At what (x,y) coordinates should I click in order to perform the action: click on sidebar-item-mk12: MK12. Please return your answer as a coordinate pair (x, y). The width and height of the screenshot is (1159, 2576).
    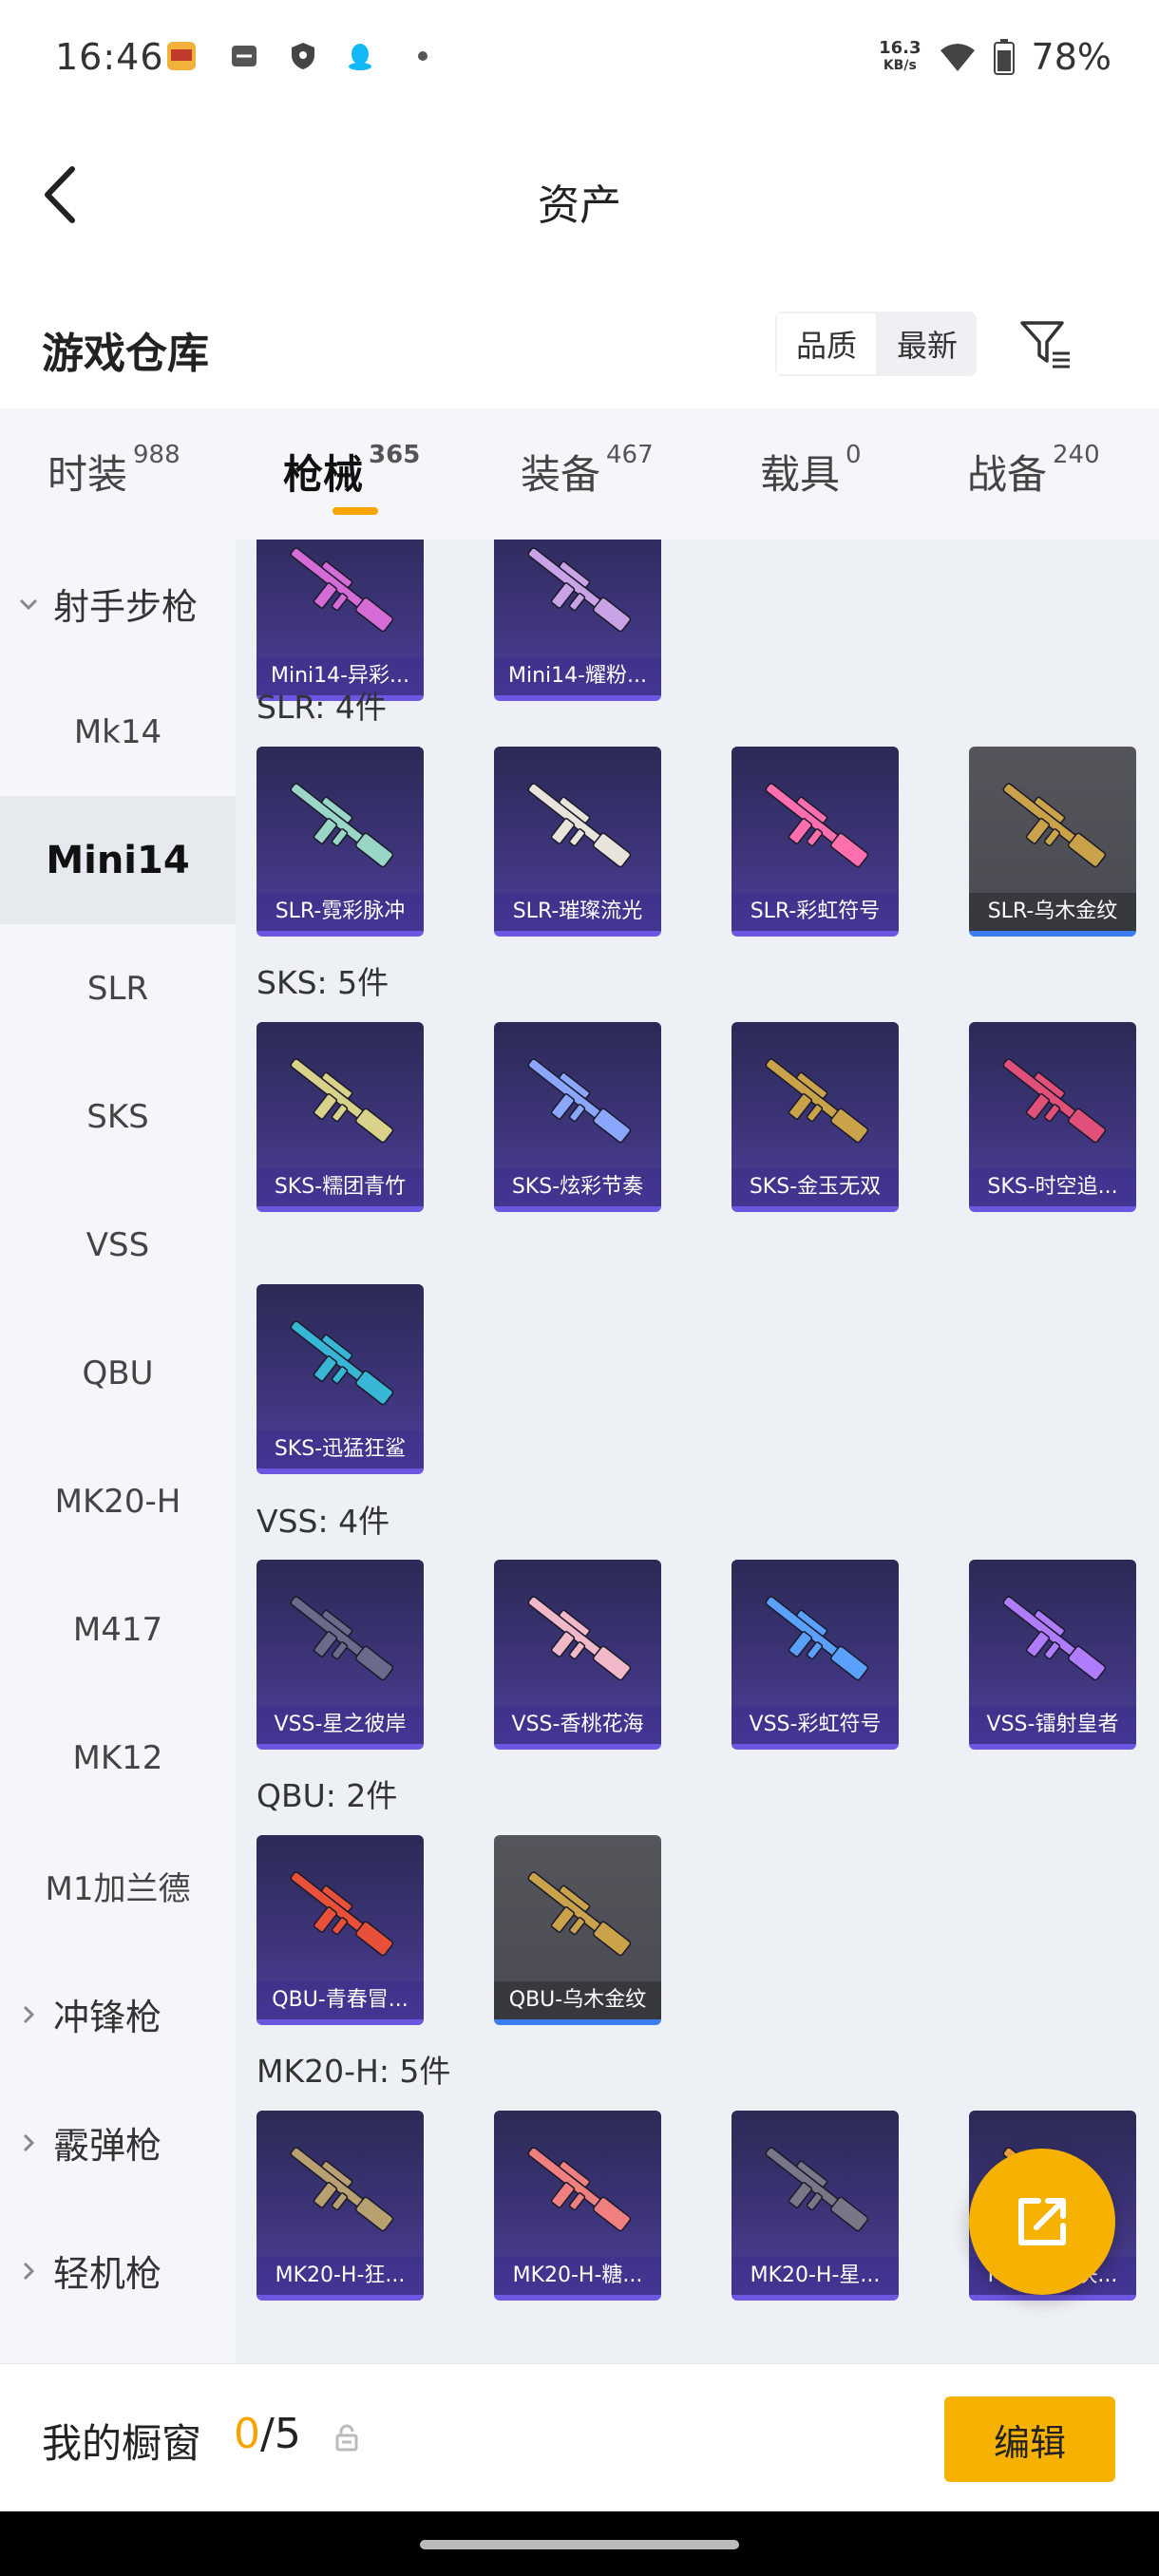
    Looking at the image, I should click on (118, 1758).